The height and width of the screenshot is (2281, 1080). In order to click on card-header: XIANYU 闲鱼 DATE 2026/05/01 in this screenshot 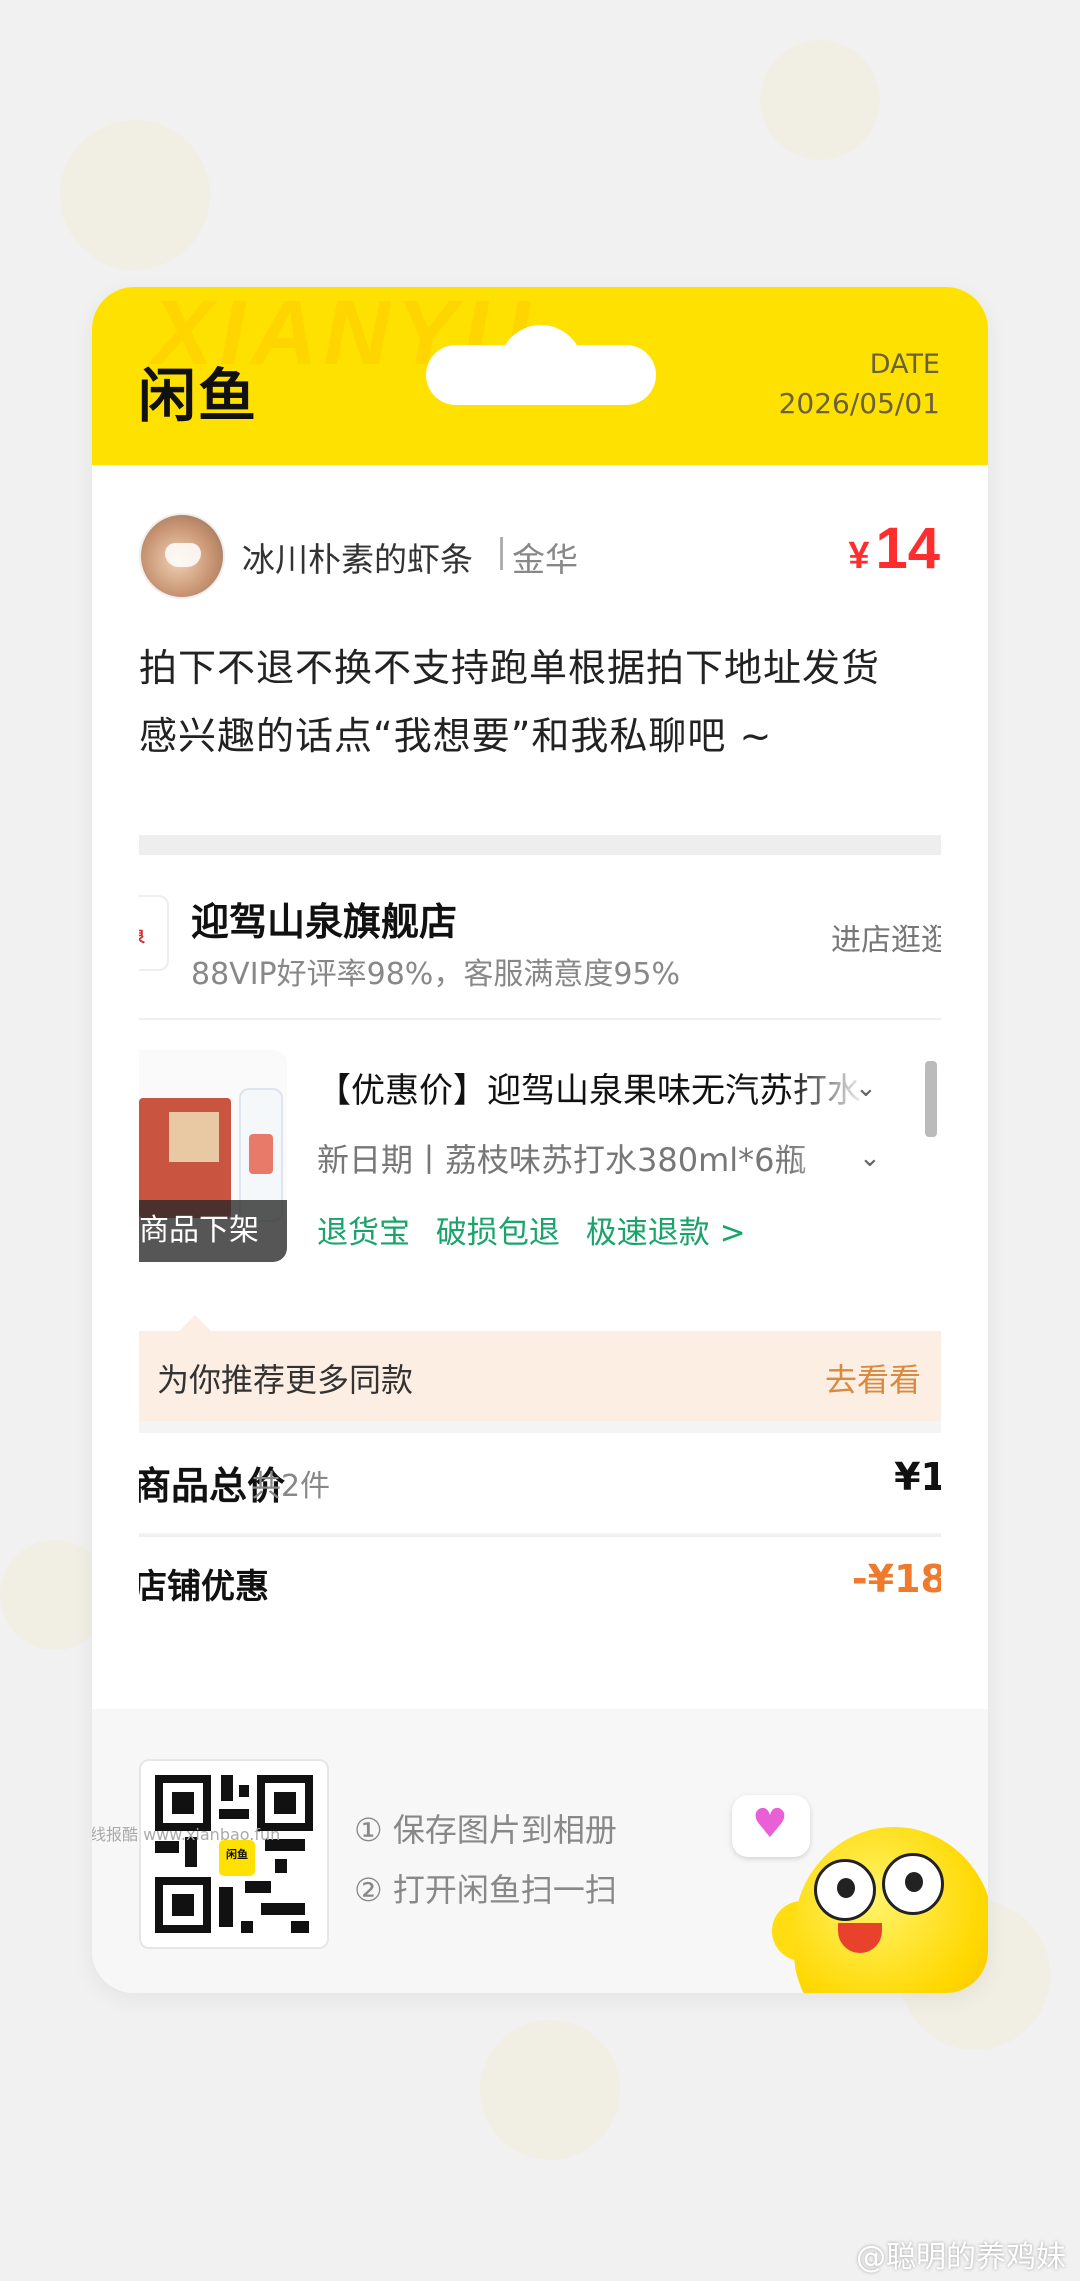, I will do `click(540, 376)`.